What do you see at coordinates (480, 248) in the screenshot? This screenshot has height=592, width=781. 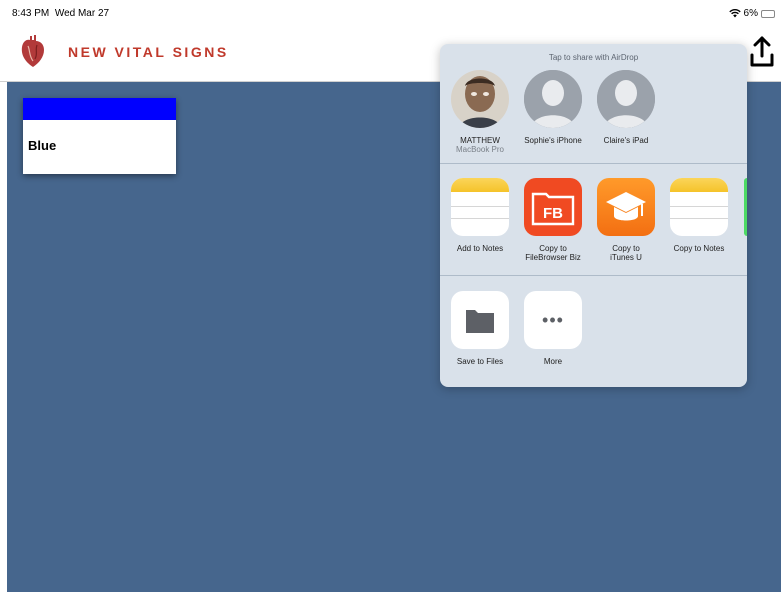 I see `app-label: Add to Notes` at bounding box center [480, 248].